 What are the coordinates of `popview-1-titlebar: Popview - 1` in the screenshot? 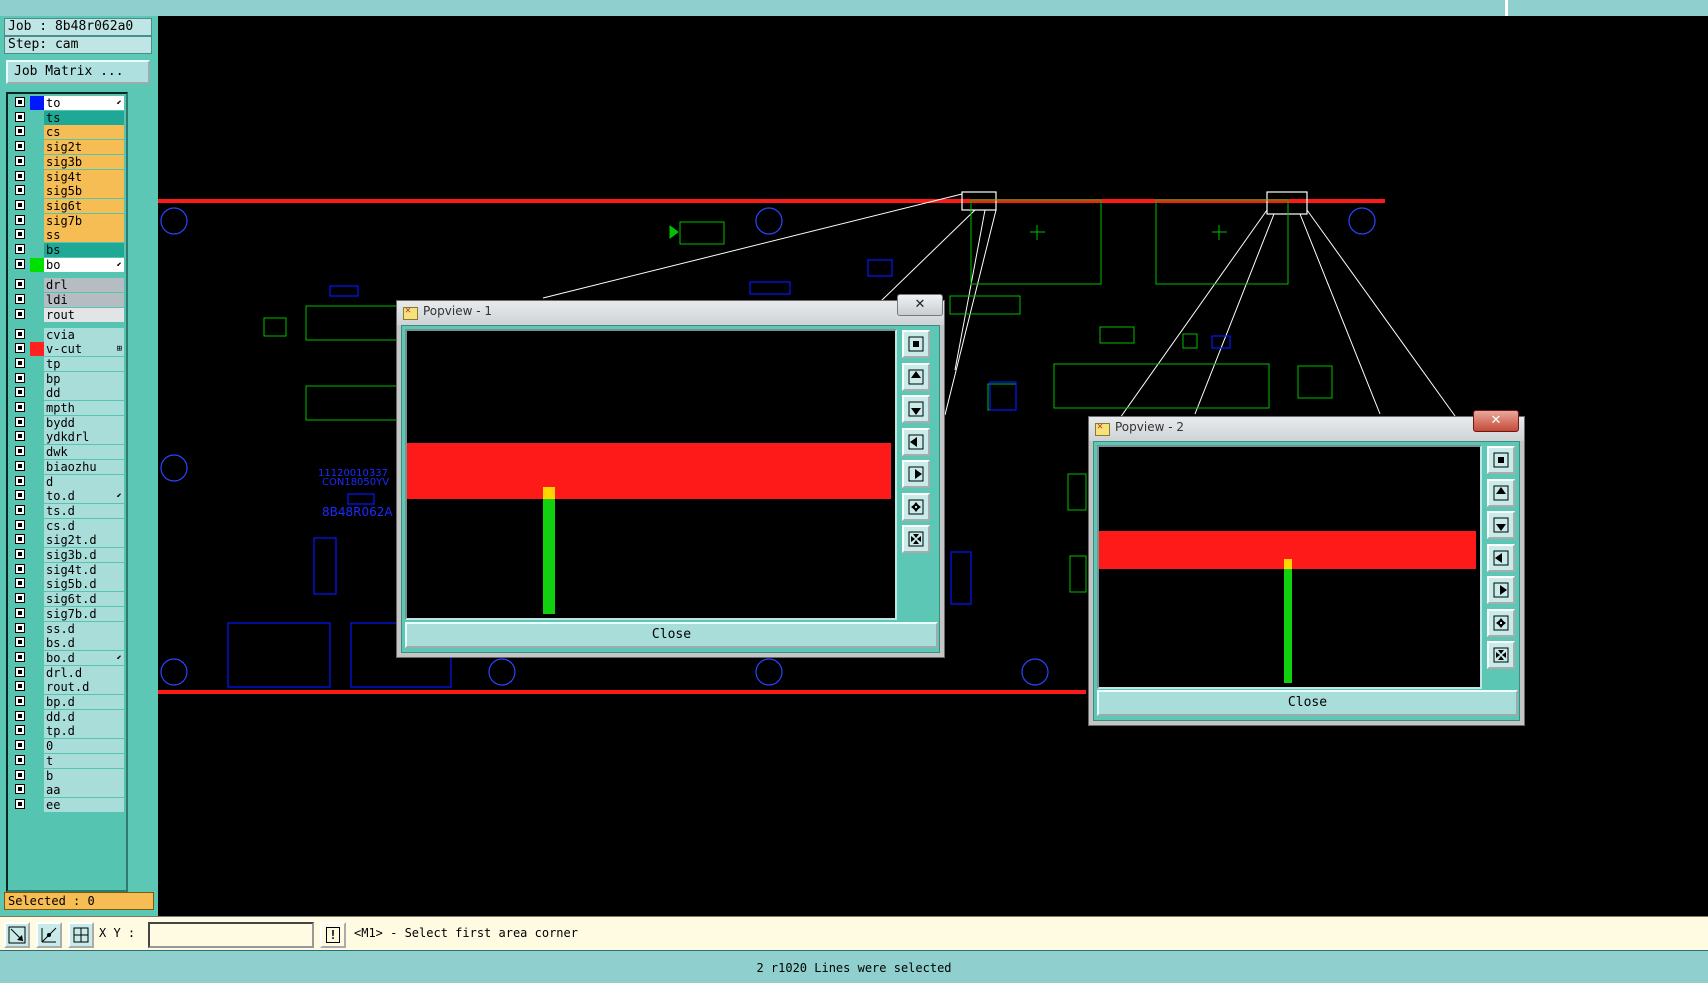 It's located at (670, 313).